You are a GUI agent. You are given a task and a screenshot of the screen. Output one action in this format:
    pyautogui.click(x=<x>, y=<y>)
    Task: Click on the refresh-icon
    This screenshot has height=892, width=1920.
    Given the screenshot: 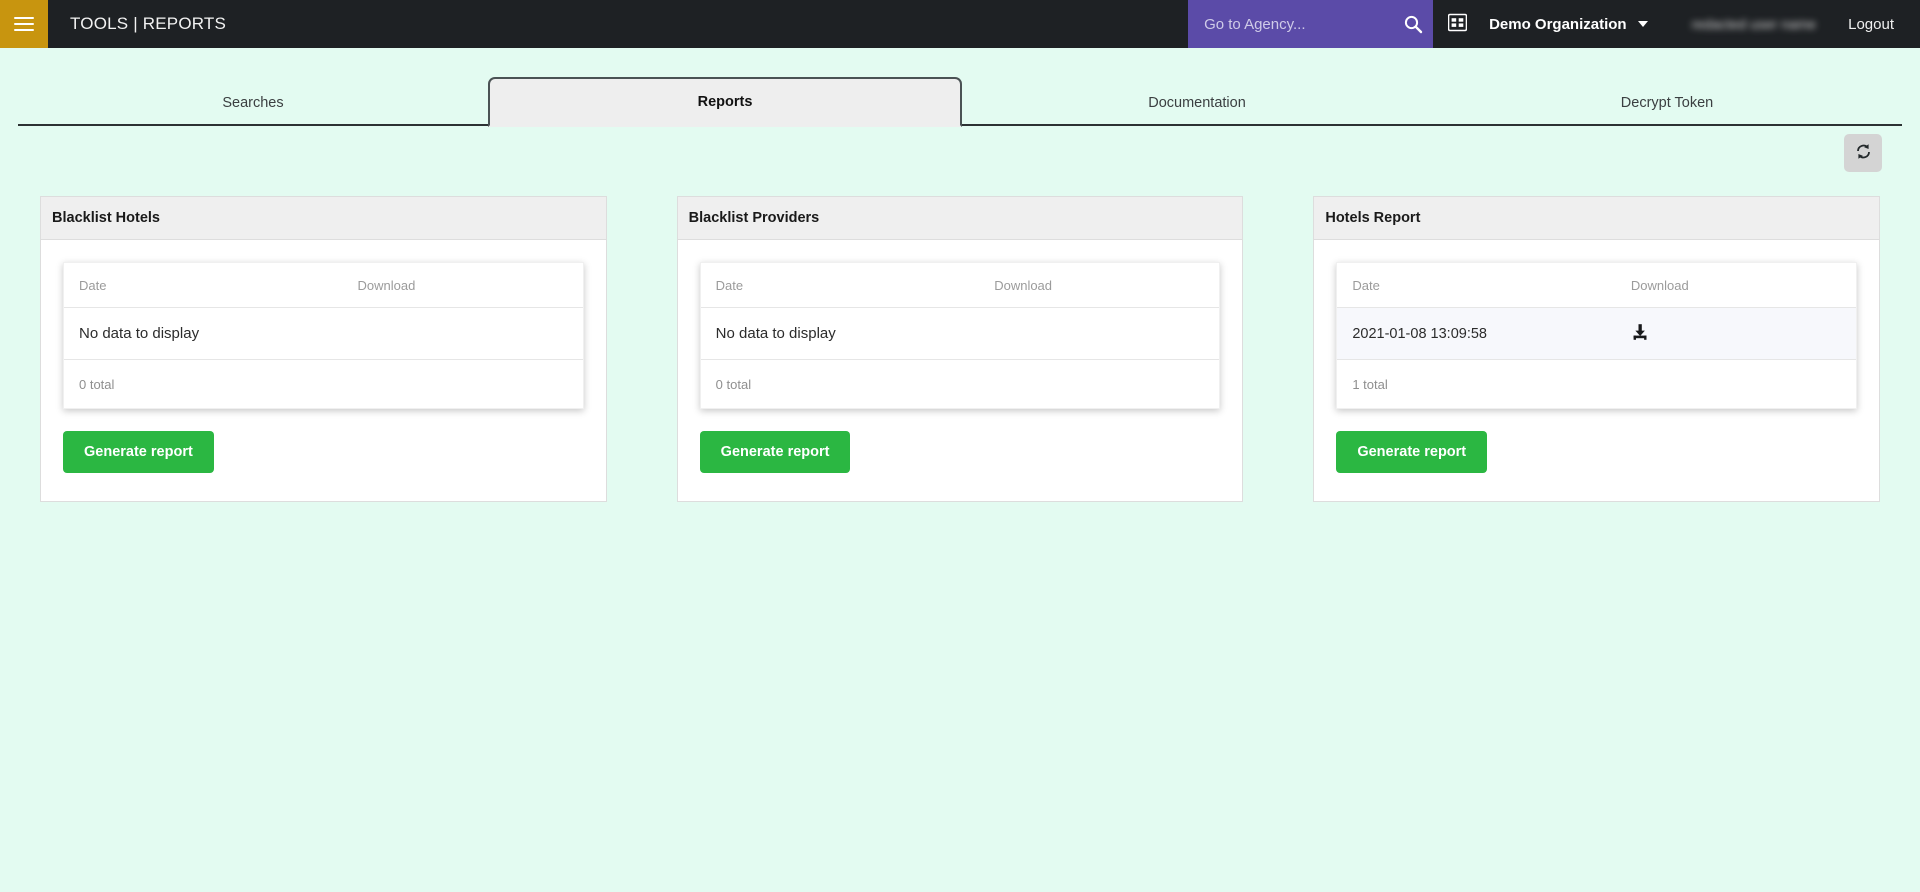 What is the action you would take?
    pyautogui.click(x=1863, y=153)
    